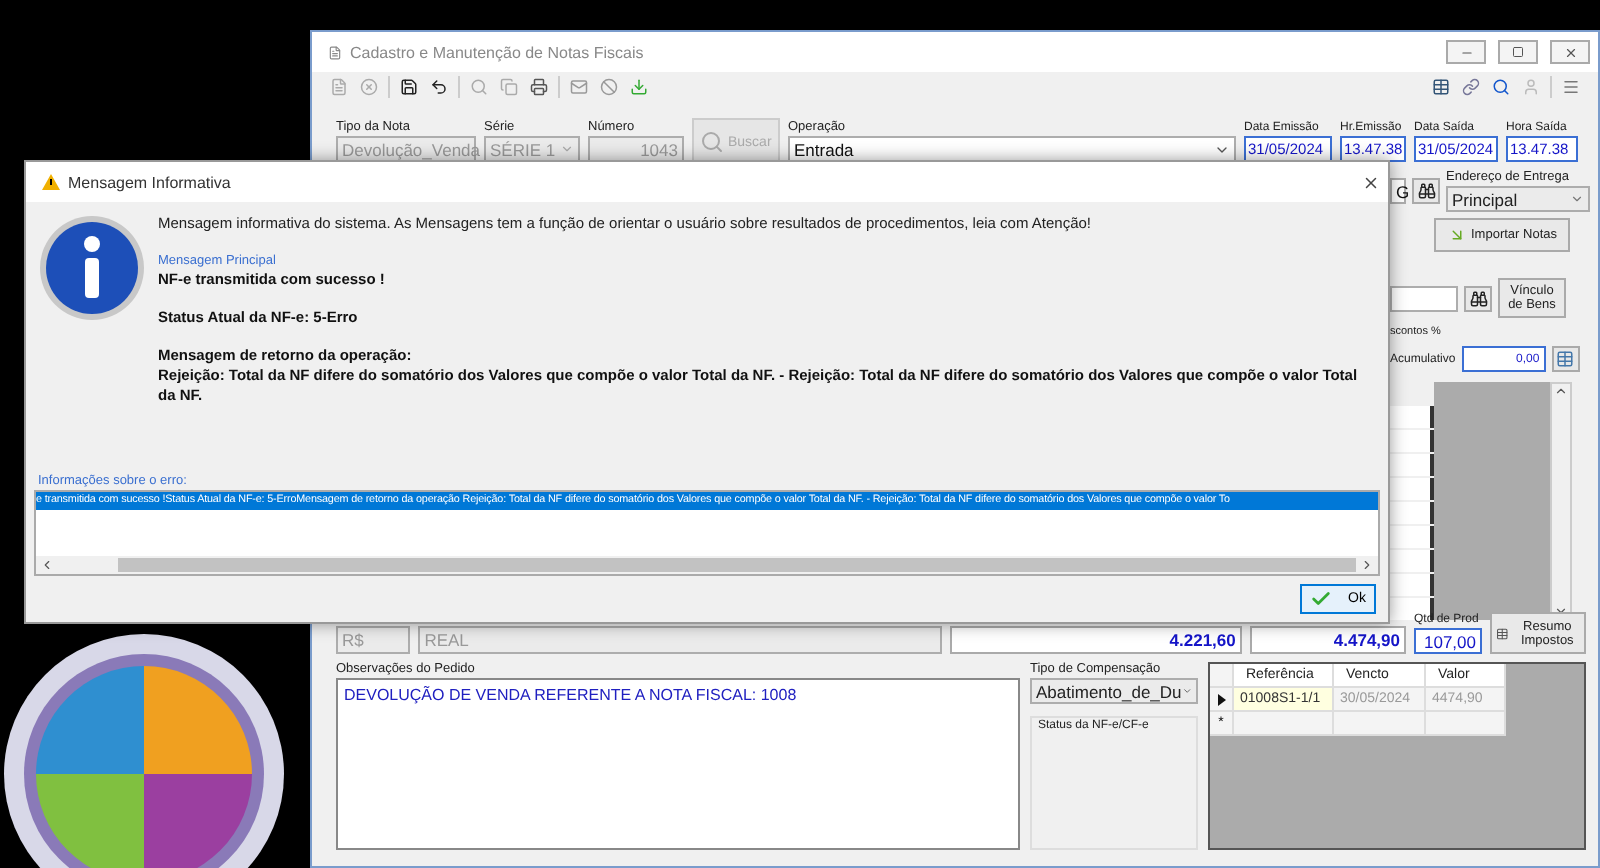  Describe the element at coordinates (339, 87) in the screenshot. I see `edit-icon` at that location.